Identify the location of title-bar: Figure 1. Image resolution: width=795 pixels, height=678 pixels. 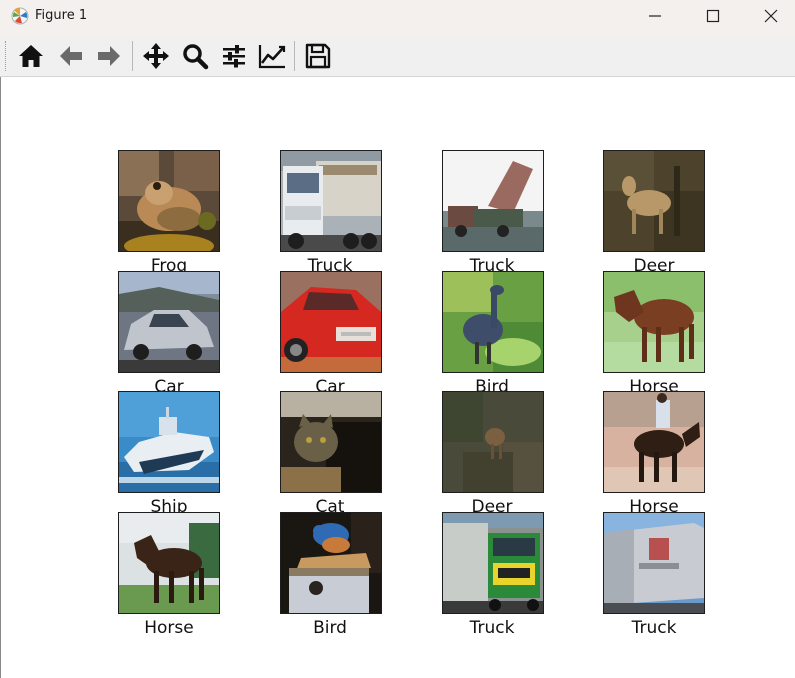
(397, 17).